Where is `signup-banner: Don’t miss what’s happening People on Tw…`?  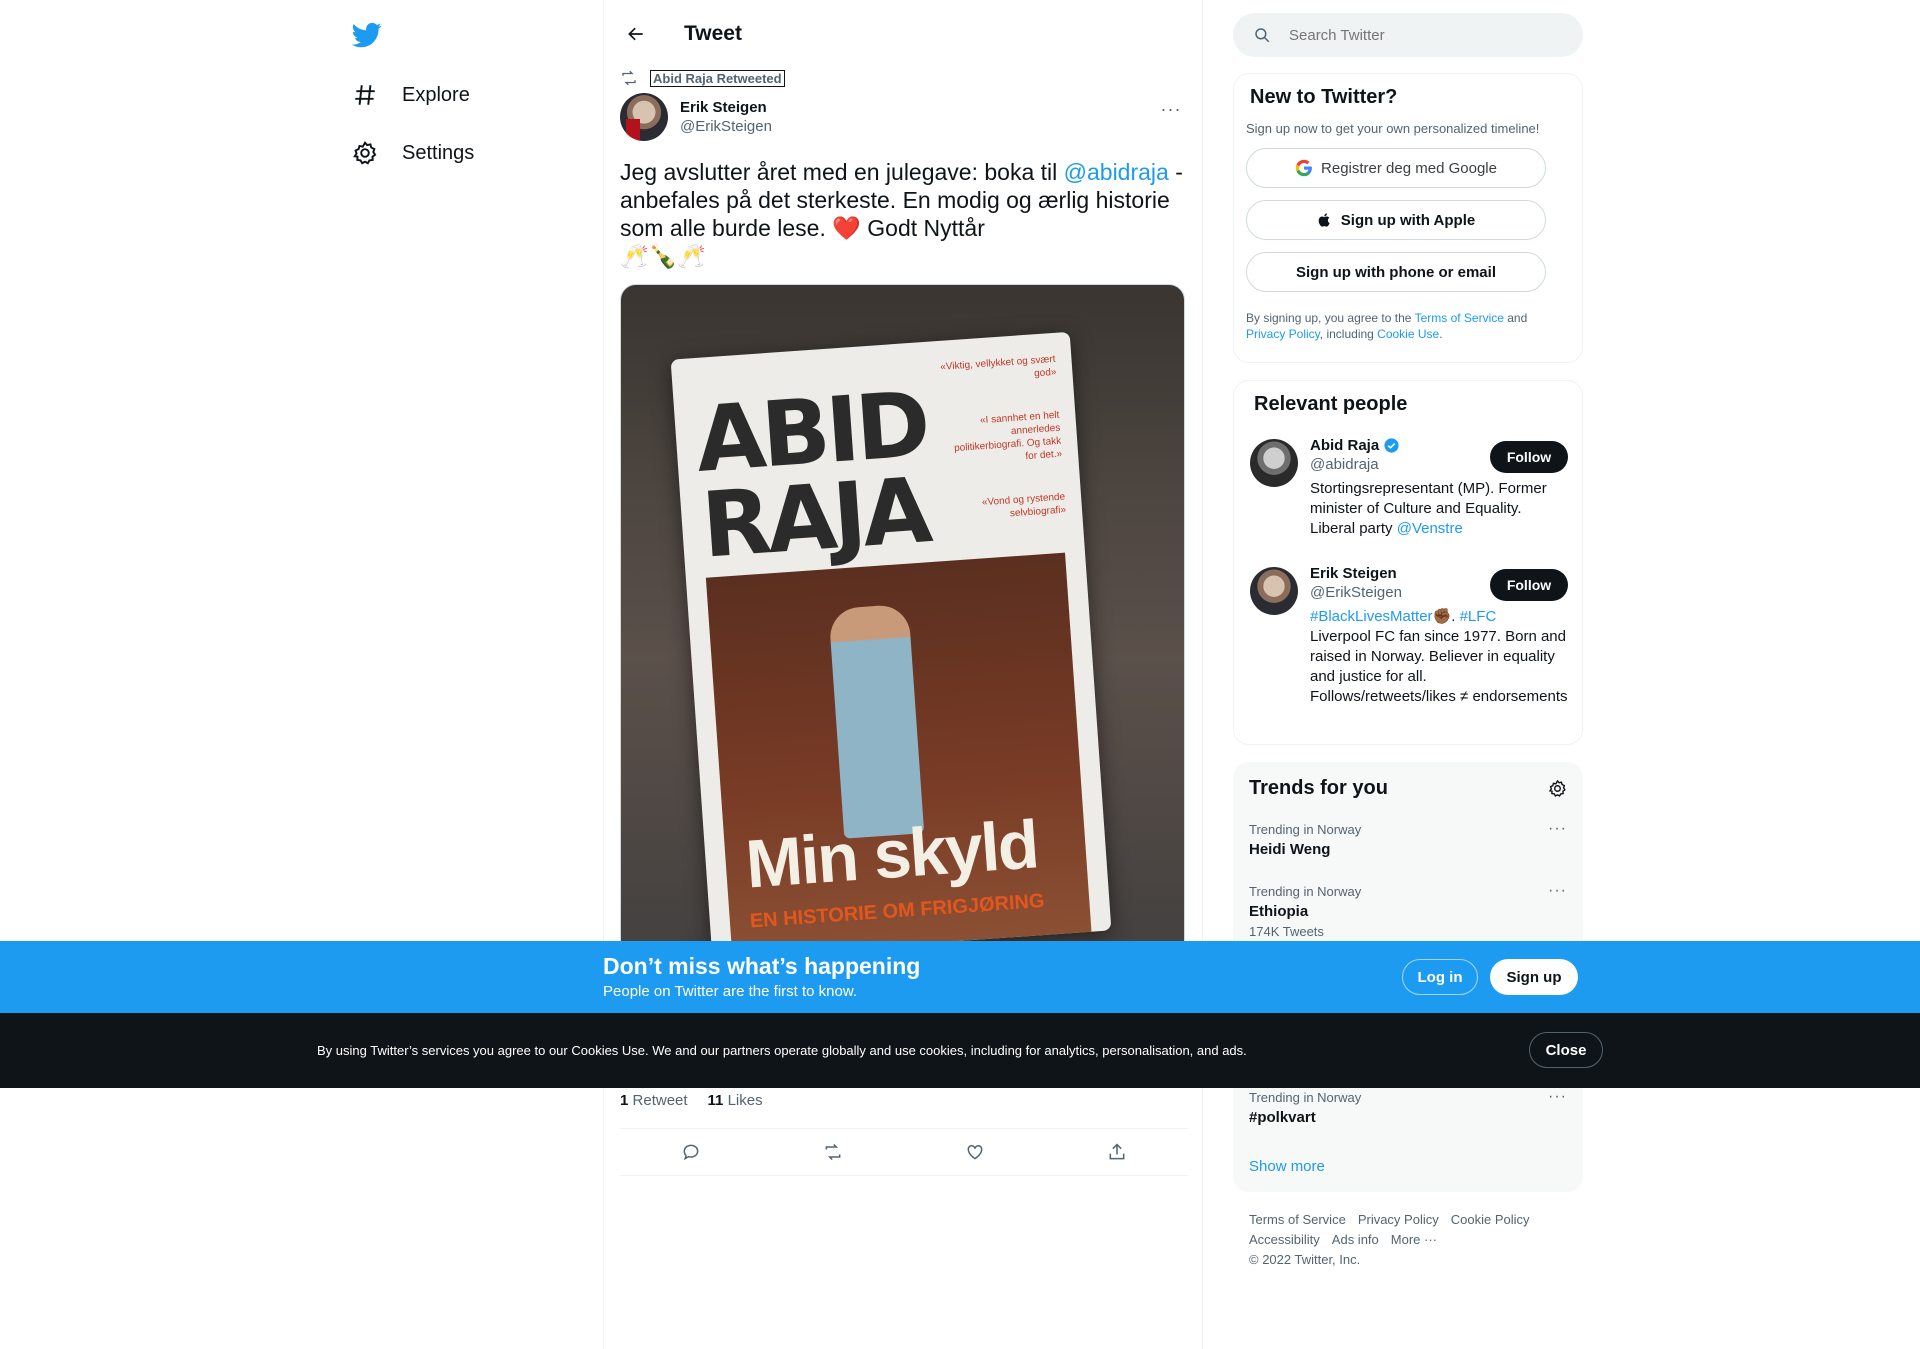
signup-banner: Don’t miss what’s happening People on Tw… is located at coordinates (960, 977).